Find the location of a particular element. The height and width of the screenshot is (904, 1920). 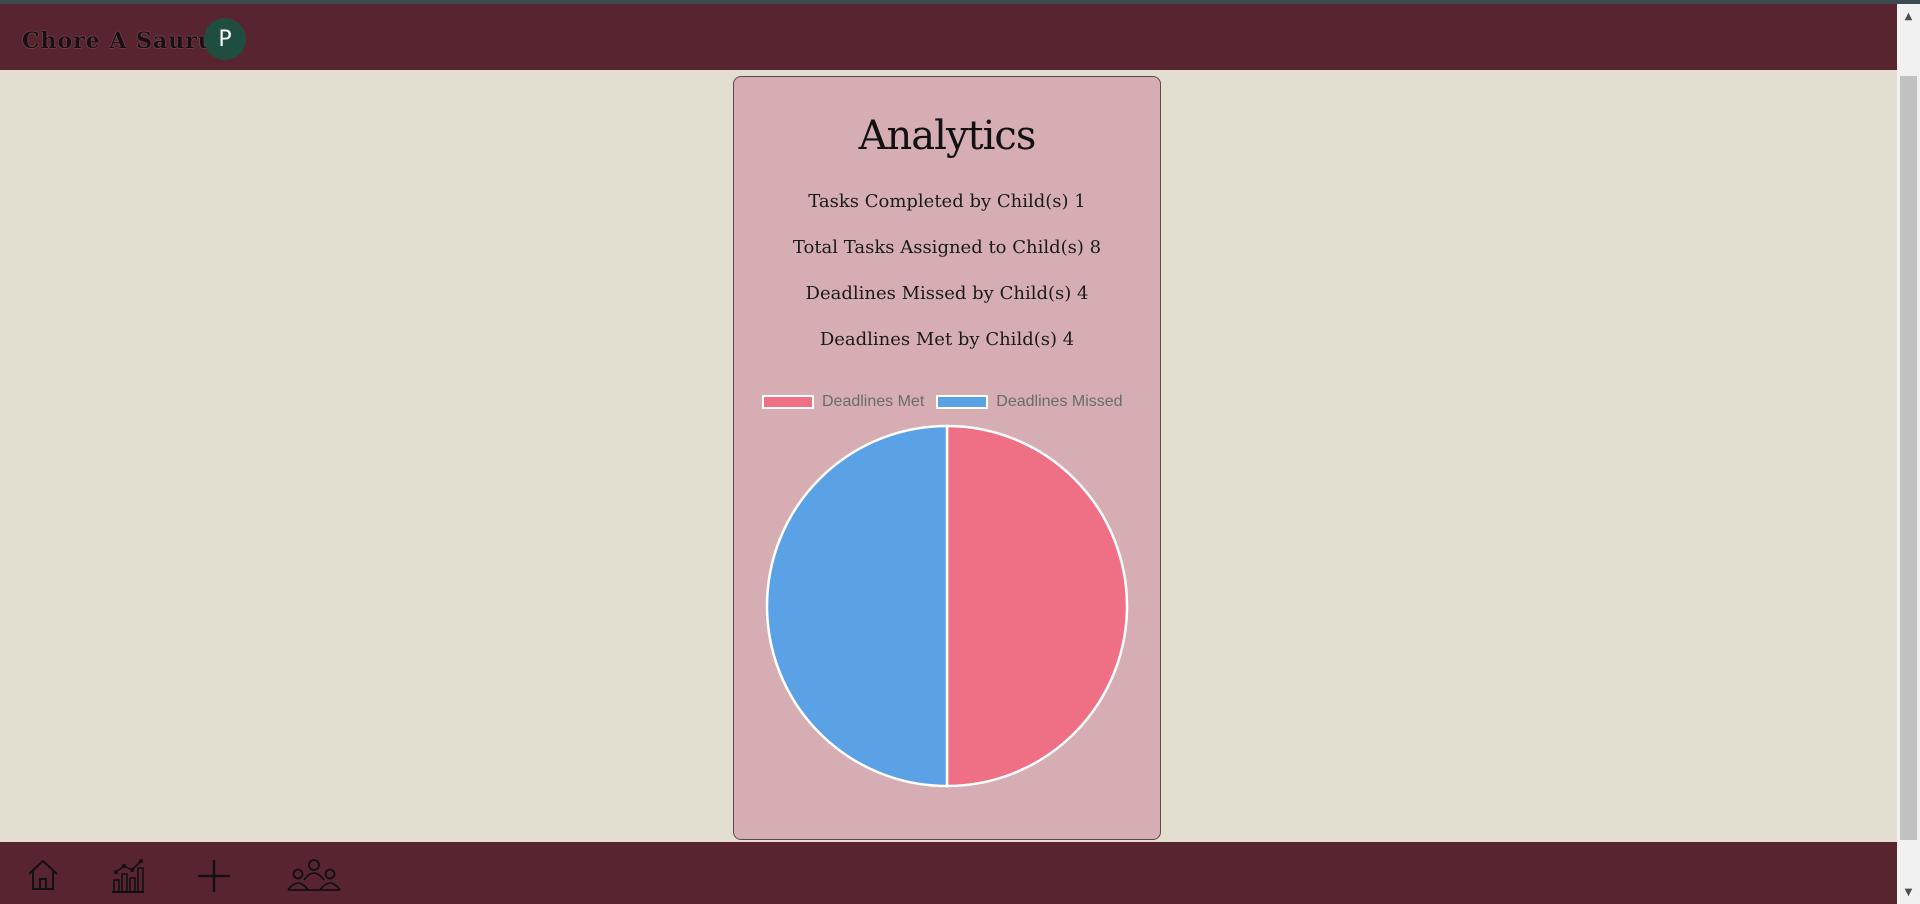

legend-item-deadlines-missed: Deadlines Missed is located at coordinates (1029, 402).